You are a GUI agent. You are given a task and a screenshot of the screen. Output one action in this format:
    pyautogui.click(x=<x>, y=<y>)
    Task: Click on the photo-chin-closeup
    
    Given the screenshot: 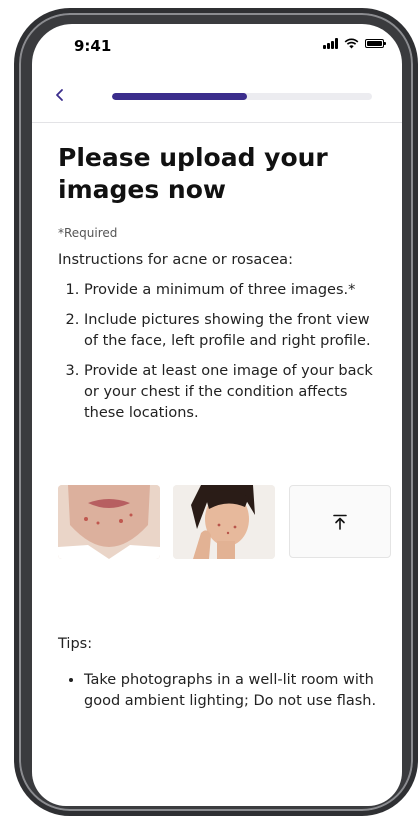 What is the action you would take?
    pyautogui.click(x=109, y=522)
    